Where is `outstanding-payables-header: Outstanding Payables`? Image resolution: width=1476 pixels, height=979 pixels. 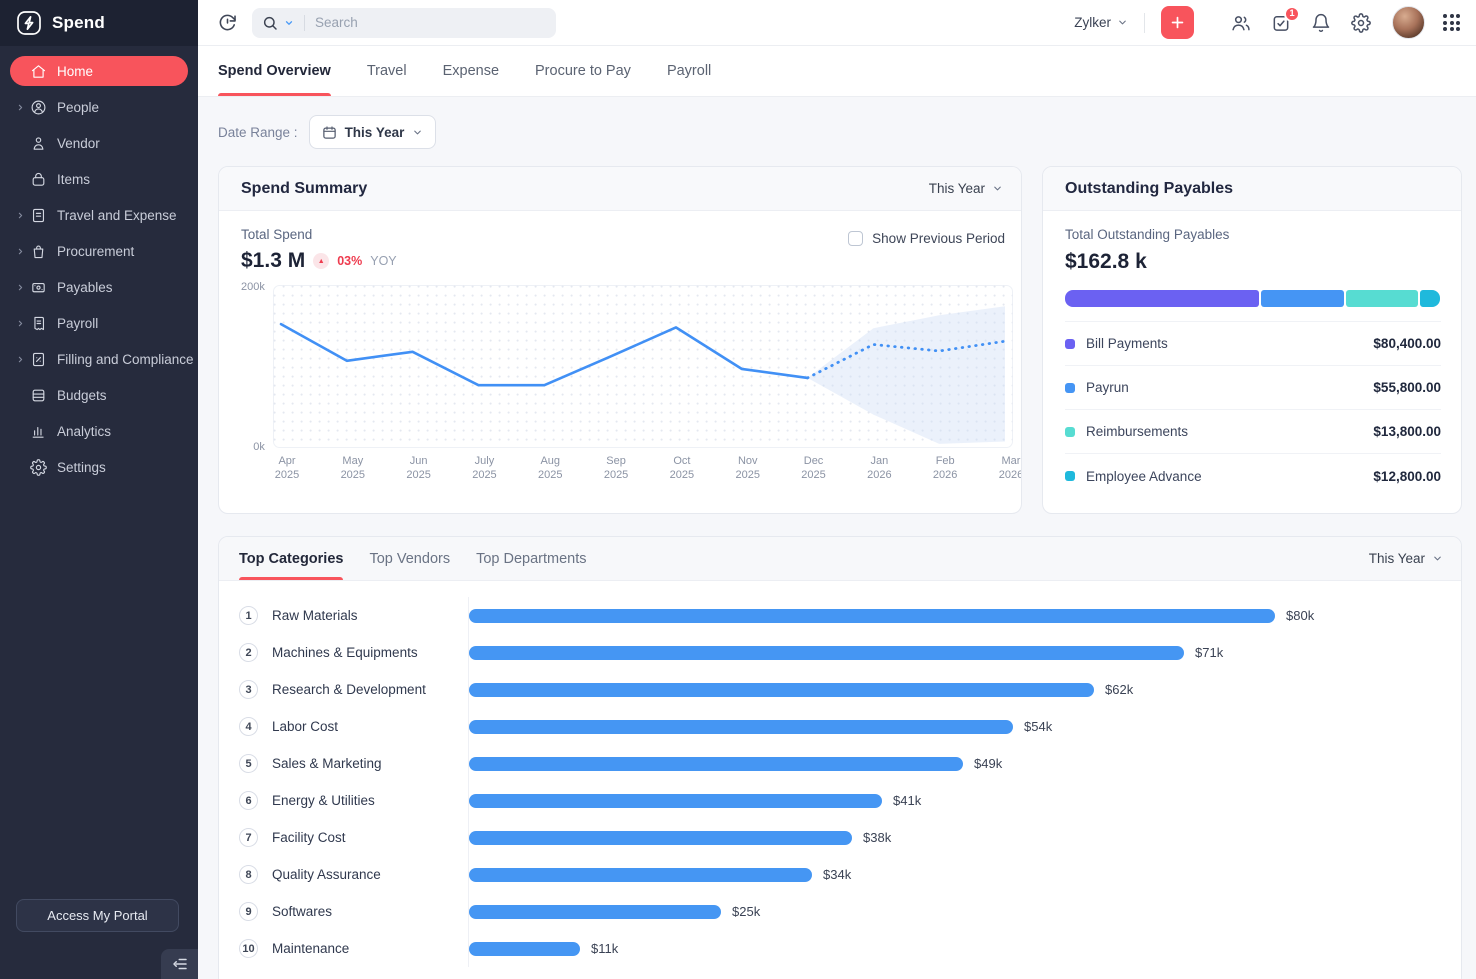
outstanding-payables-header: Outstanding Payables is located at coordinates (1252, 189).